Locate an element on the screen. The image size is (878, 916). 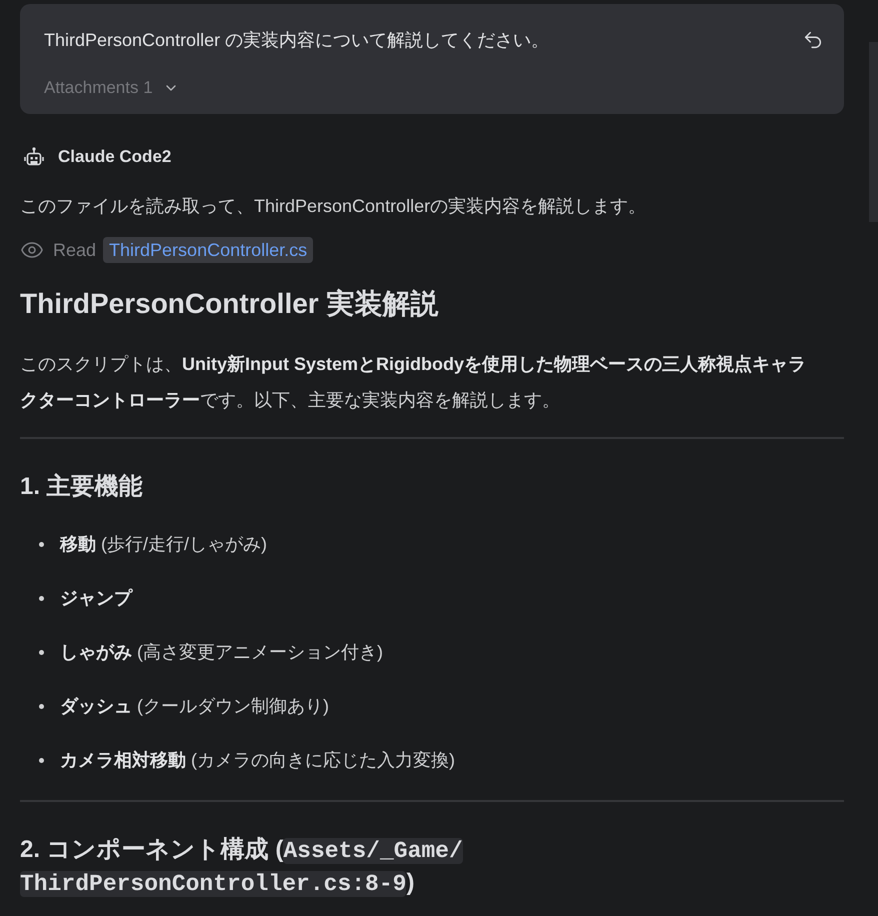
prompt-message: ThirdPersonController の実装内容について解説してください。 is located at coordinates (297, 40).